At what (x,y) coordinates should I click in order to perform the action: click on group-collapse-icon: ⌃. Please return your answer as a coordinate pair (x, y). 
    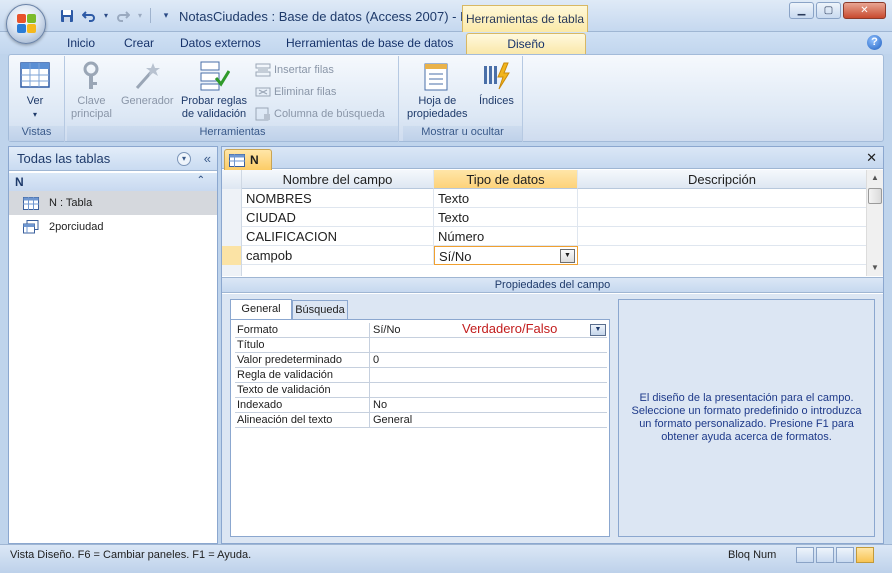
    Looking at the image, I should click on (201, 180).